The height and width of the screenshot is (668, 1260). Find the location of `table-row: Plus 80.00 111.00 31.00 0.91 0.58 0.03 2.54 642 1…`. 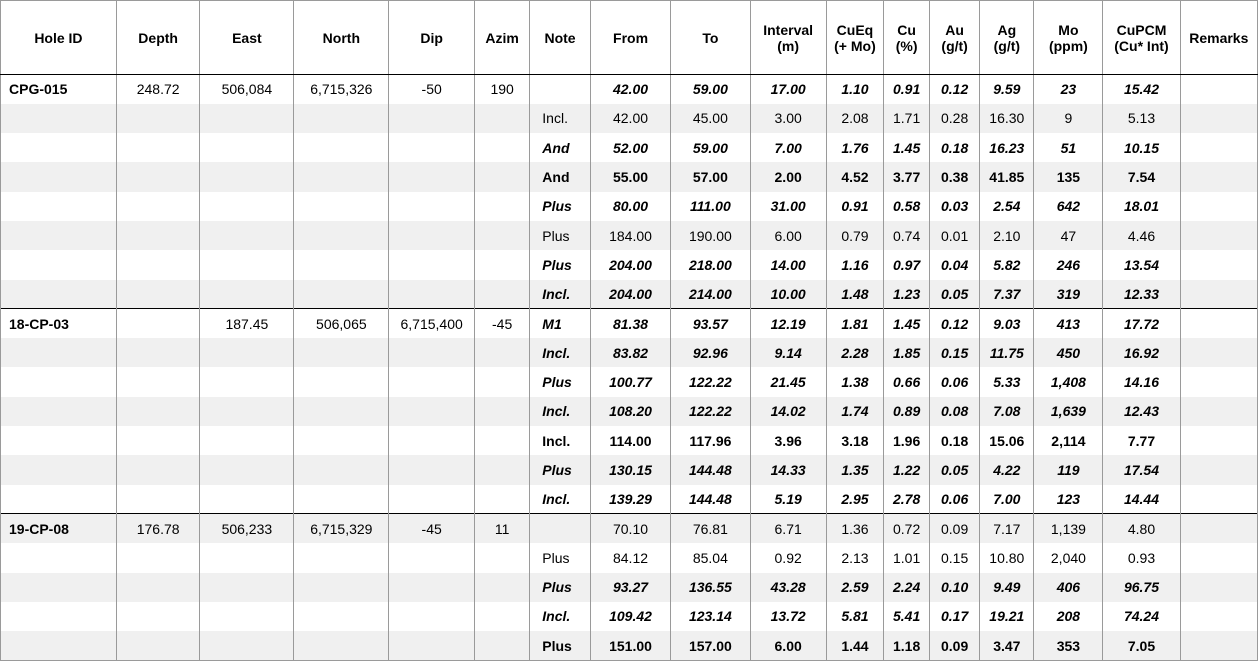

table-row: Plus 80.00 111.00 31.00 0.91 0.58 0.03 2.54 642 1… is located at coordinates (629, 206).